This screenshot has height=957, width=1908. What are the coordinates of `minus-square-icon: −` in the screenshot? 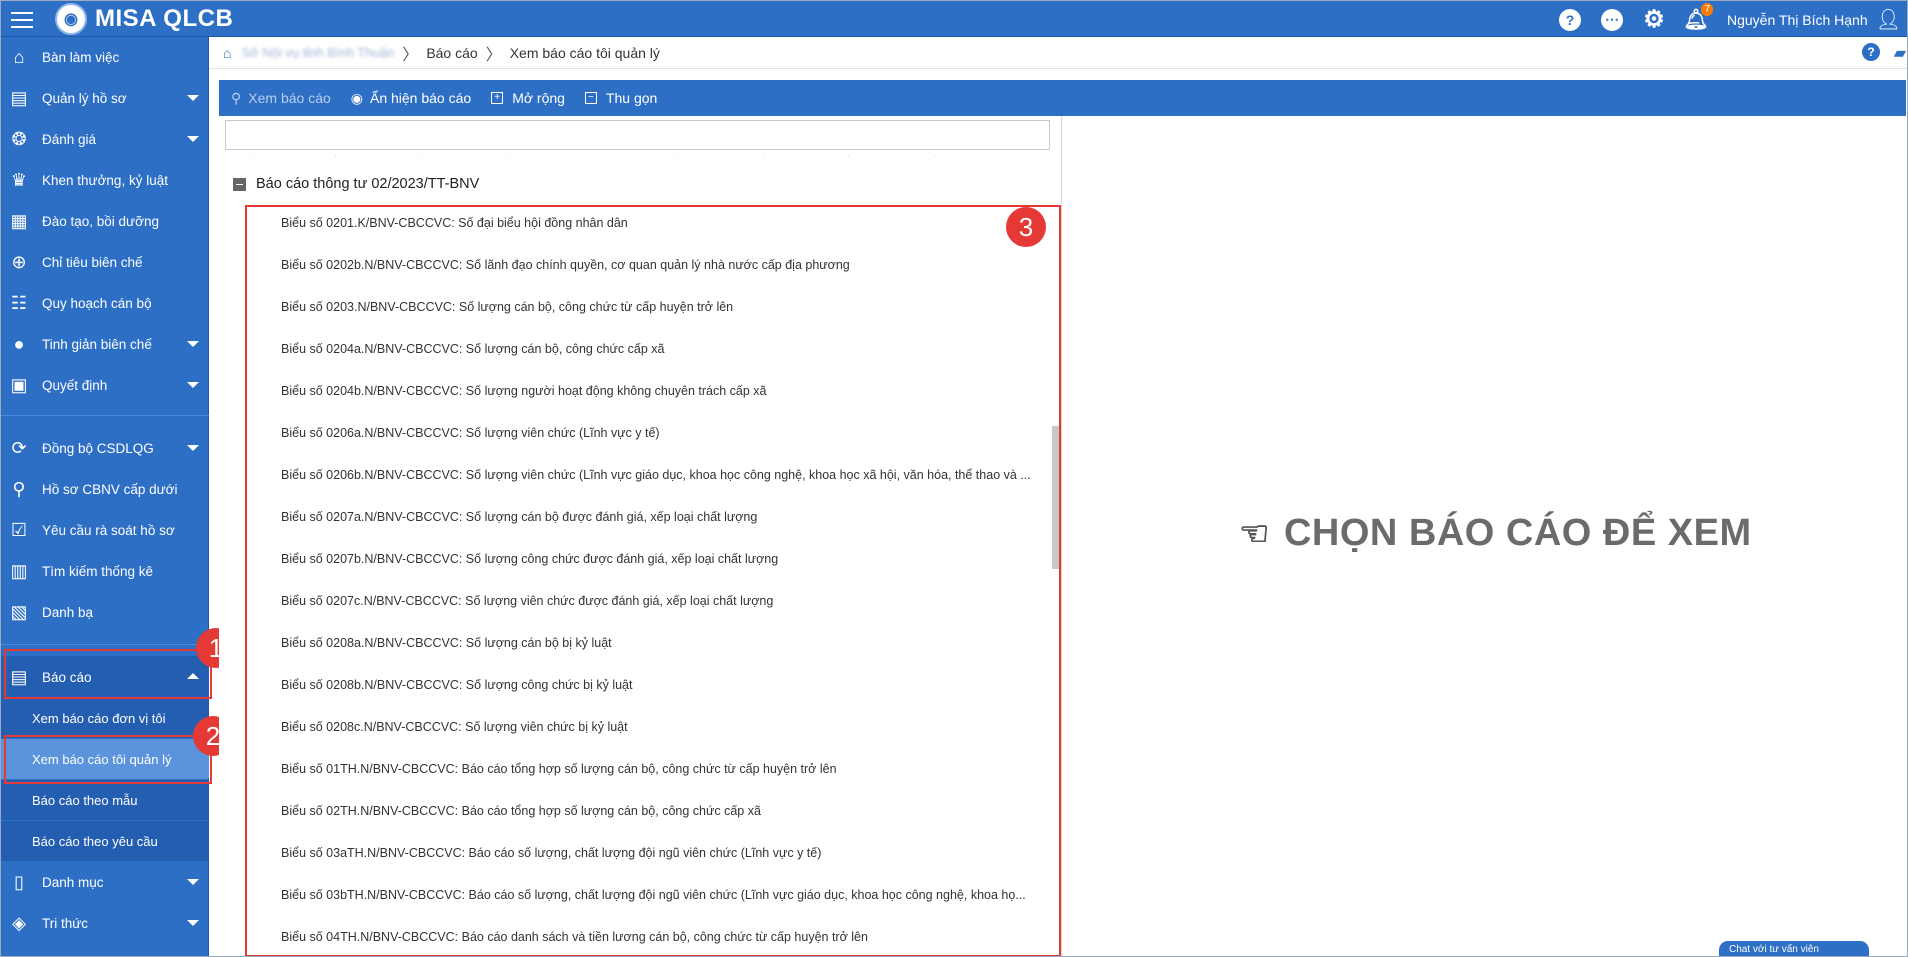 It's located at (590, 98).